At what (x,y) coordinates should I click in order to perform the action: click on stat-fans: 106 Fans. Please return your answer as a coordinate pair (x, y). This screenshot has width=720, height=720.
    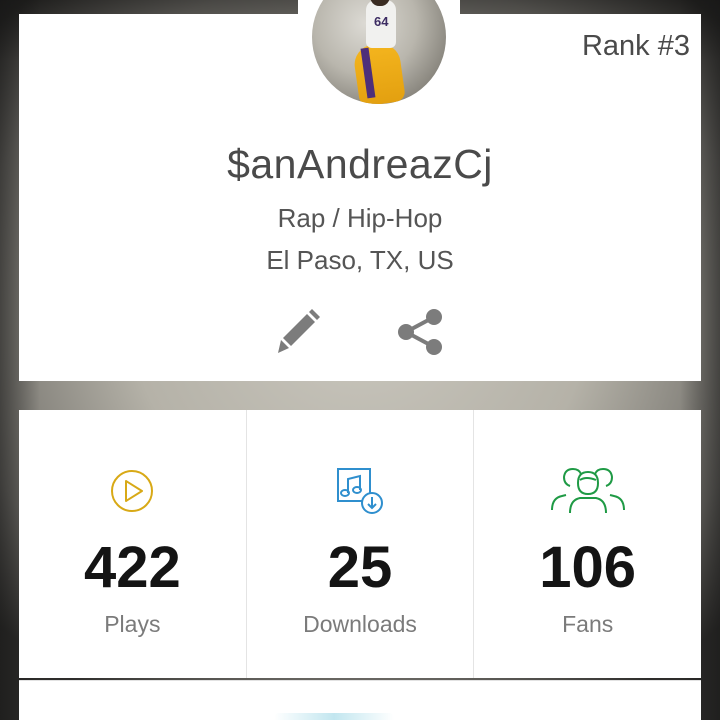
    Looking at the image, I should click on (587, 544).